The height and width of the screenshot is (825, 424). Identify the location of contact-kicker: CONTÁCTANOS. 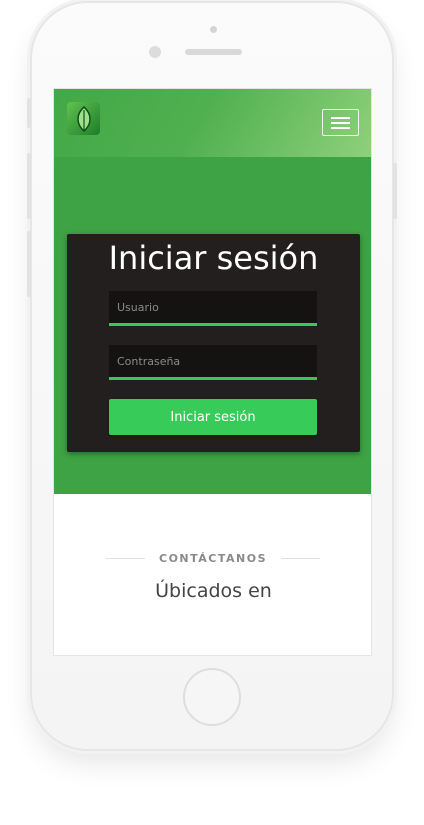
(213, 558).